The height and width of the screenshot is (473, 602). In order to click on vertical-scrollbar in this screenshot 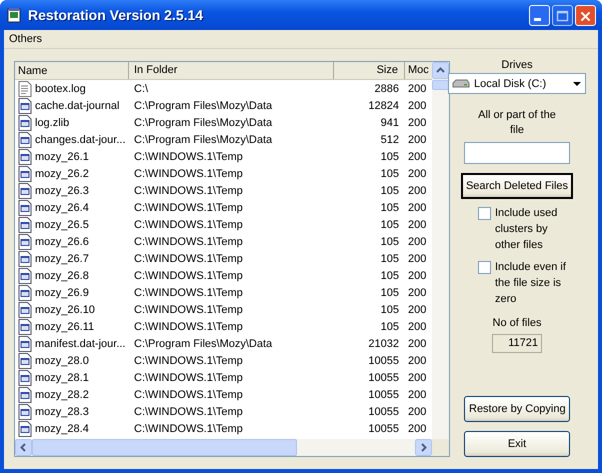, I will do `click(440, 250)`.